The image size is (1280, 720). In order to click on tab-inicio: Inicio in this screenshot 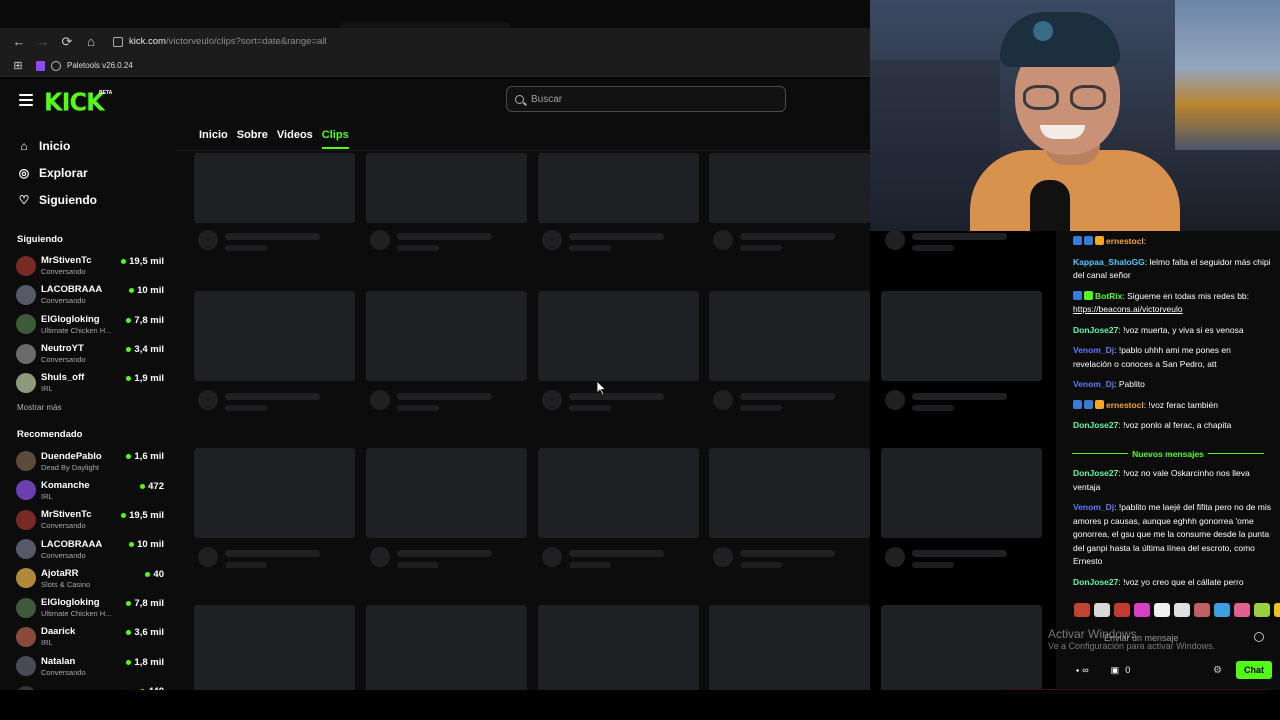, I will do `click(213, 139)`.